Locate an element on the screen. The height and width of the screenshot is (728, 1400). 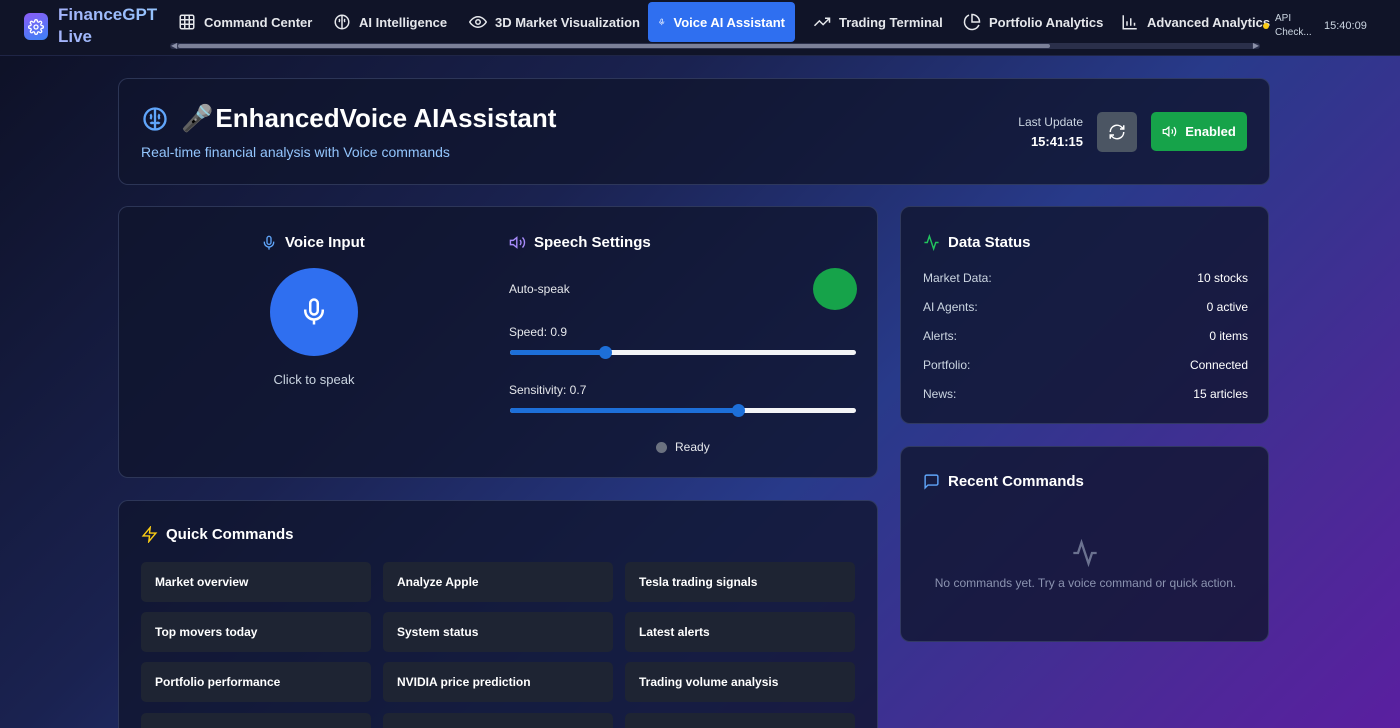
voice-status-text: Ready is located at coordinates (692, 447).